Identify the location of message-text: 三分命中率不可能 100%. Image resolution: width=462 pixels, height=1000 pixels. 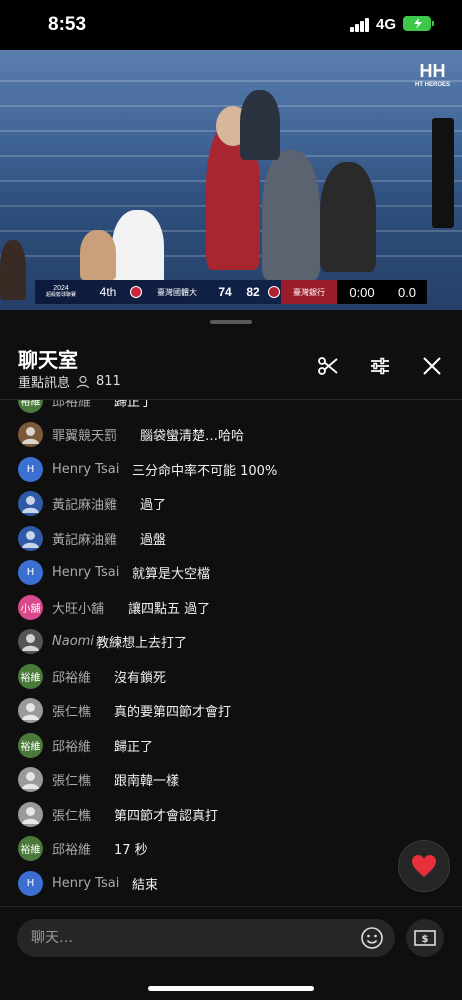
(205, 471).